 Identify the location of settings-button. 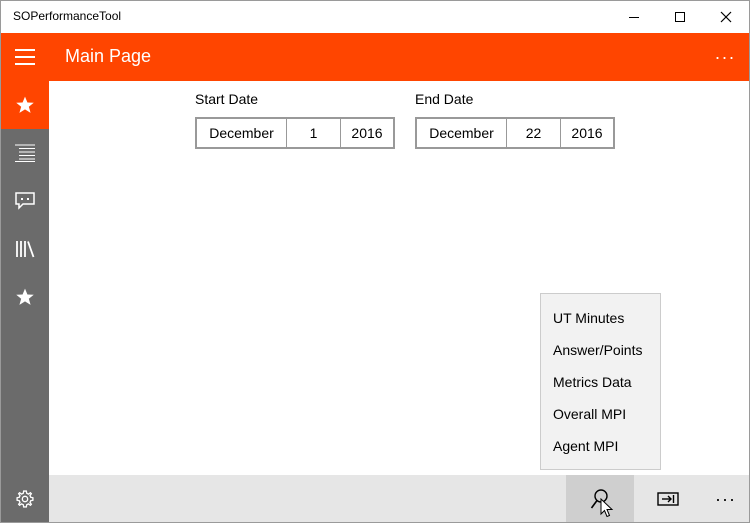
(25, 498).